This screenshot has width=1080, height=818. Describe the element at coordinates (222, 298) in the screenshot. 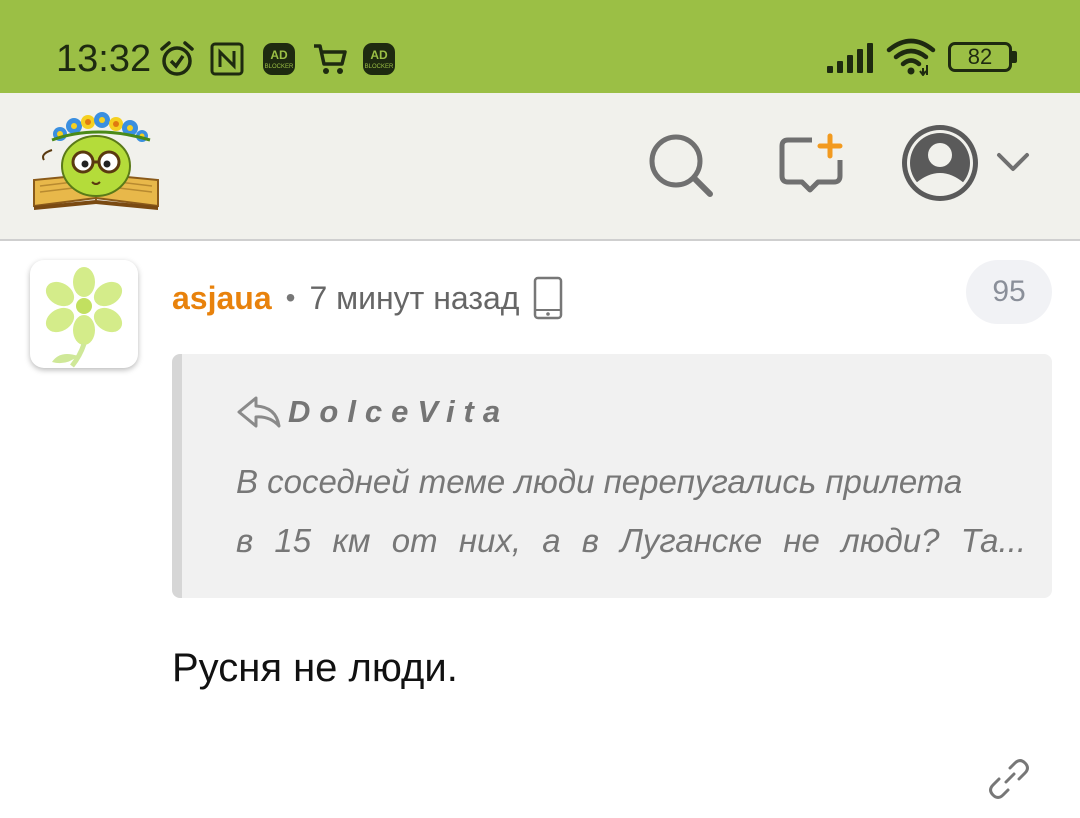

I see `comment-author: asjaua` at that location.